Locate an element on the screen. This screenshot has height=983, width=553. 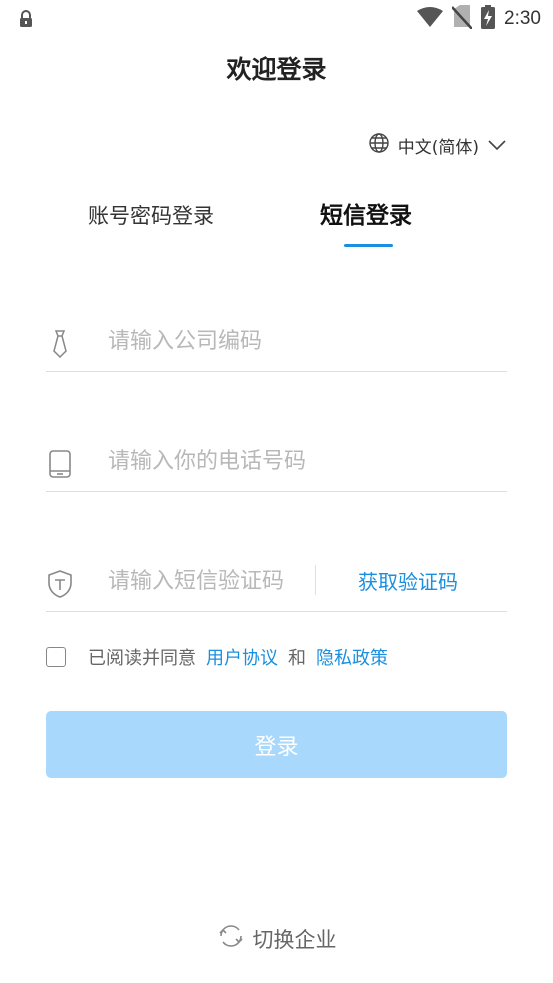
globe-icon is located at coordinates (379, 145).